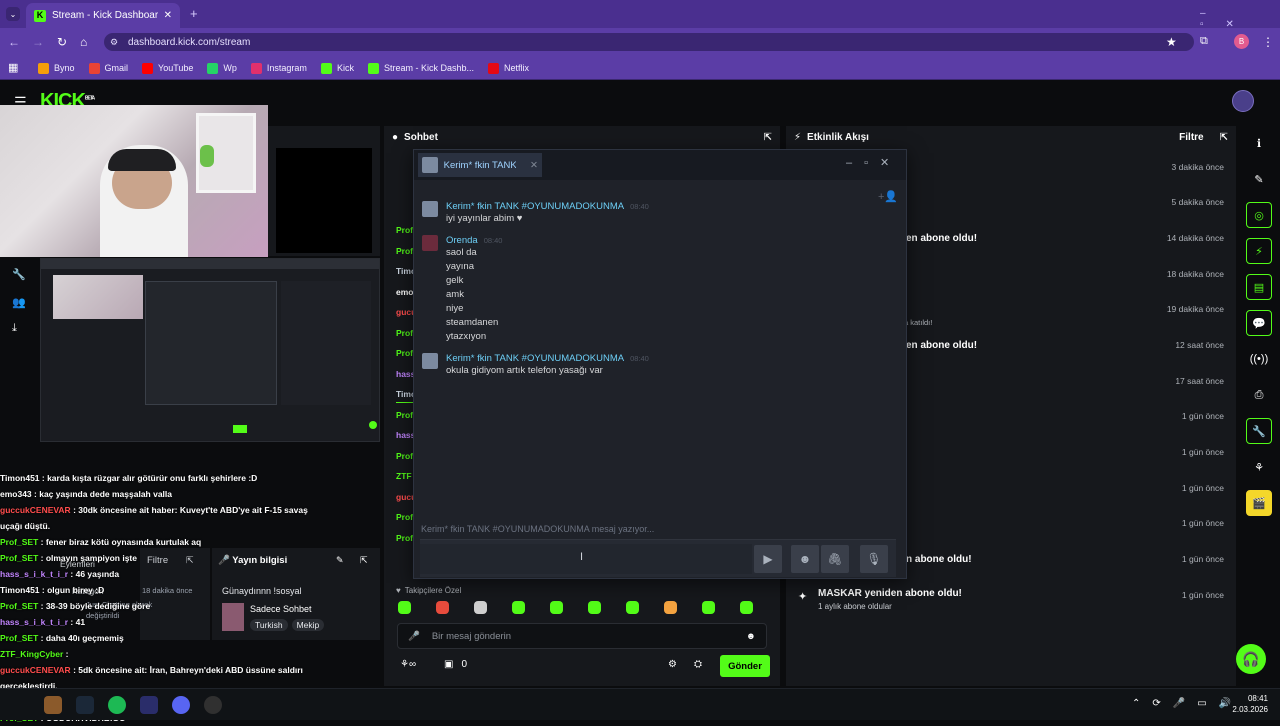 The height and width of the screenshot is (726, 1280). What do you see at coordinates (191, 606) in the screenshot?
I see `overlay-chat-line: Prof_SET : 38-39 böyle dediğine göre` at bounding box center [191, 606].